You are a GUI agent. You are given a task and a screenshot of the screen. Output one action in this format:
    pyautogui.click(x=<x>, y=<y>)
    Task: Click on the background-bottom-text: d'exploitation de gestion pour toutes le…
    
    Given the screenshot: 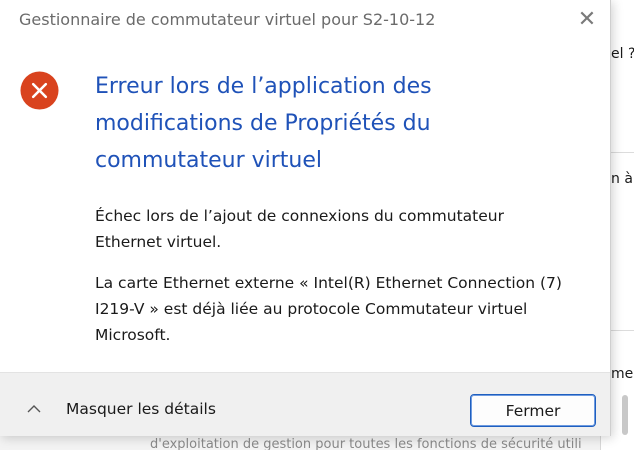 What is the action you would take?
    pyautogui.click(x=366, y=443)
    